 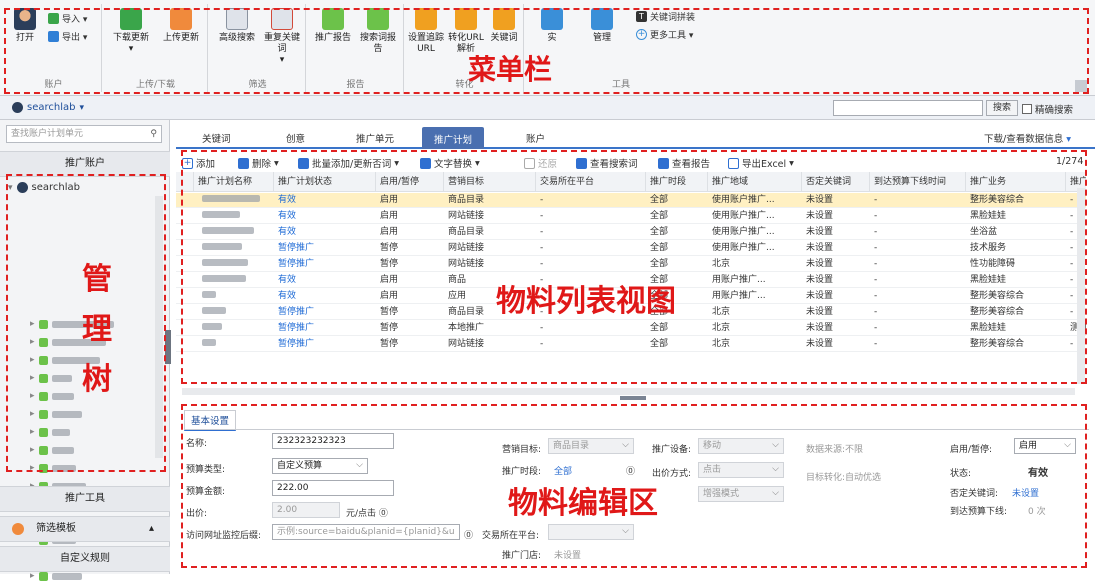 What do you see at coordinates (631, 216) in the screenshot?
I see `table-row: 有效 启用 网站链接 - 全部 使用账户推广... 未设置 - 黑脸娃娃 -` at bounding box center [631, 216].